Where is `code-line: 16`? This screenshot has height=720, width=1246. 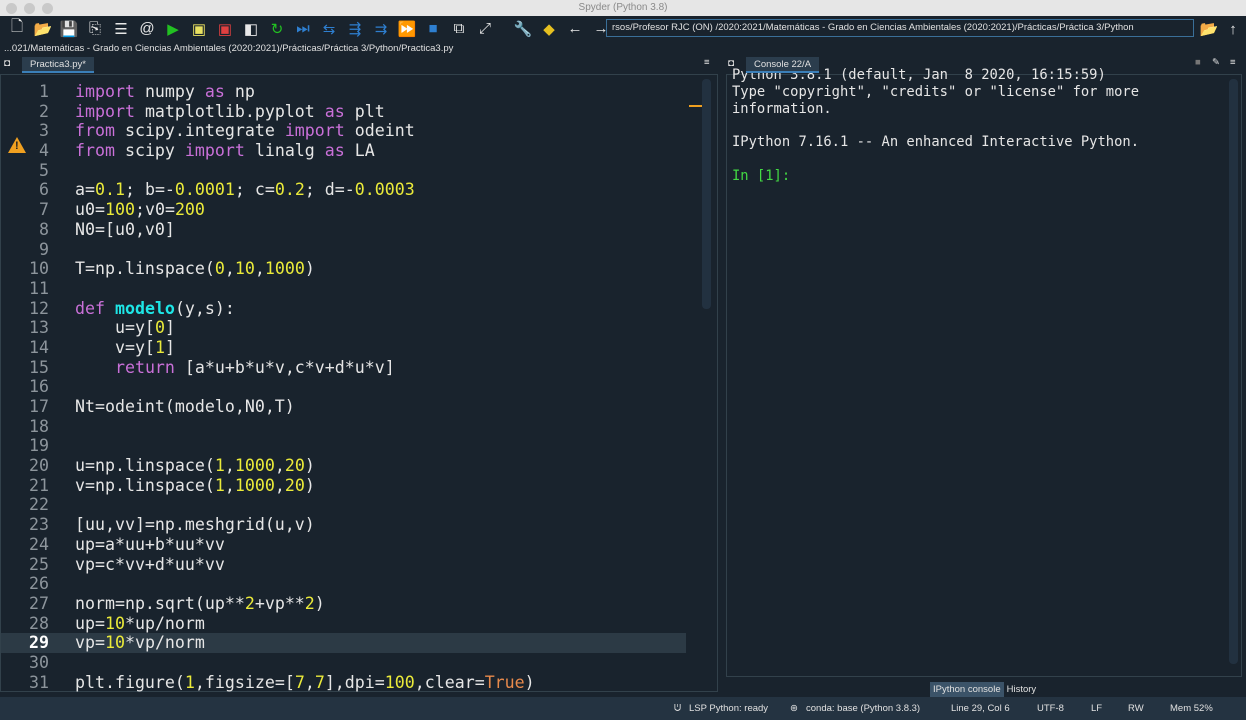 code-line: 16 is located at coordinates (351, 387).